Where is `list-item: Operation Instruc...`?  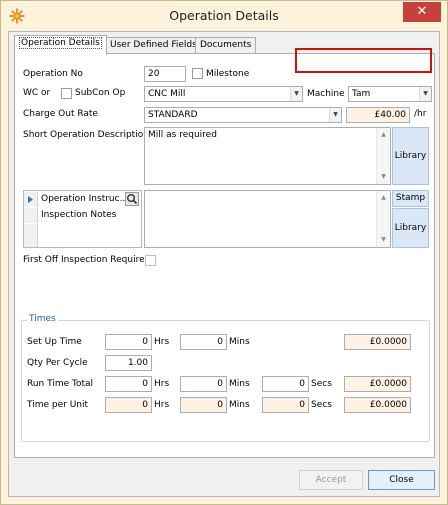 list-item: Operation Instruc... is located at coordinates (81, 199).